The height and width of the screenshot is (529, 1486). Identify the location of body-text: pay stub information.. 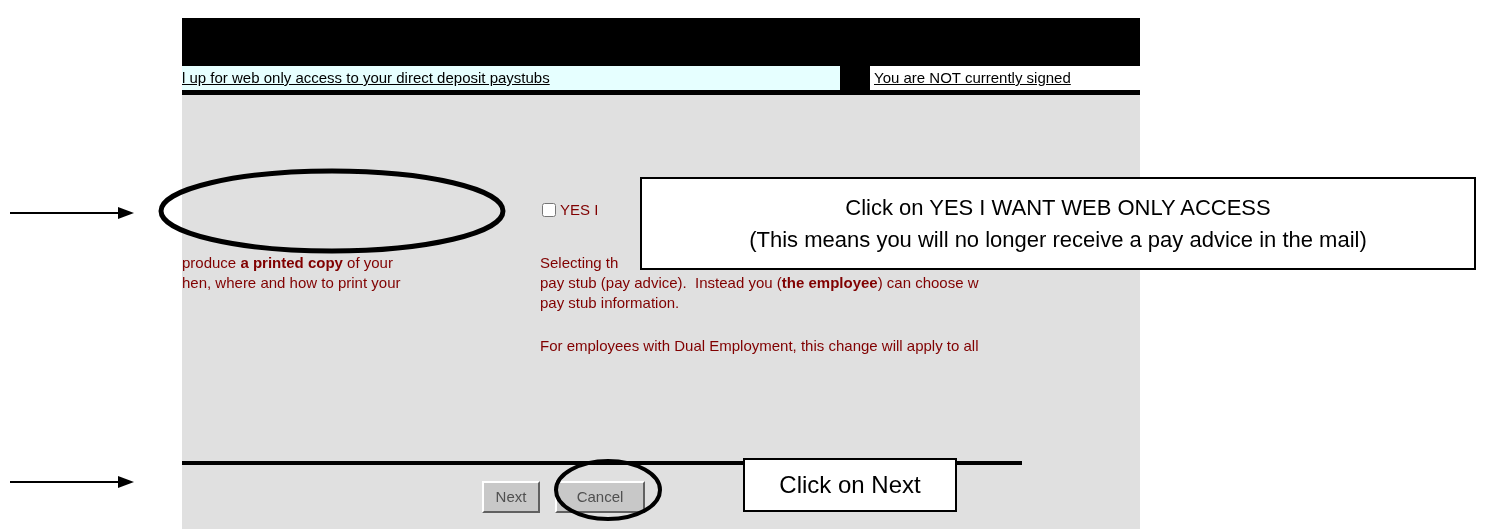
(610, 303).